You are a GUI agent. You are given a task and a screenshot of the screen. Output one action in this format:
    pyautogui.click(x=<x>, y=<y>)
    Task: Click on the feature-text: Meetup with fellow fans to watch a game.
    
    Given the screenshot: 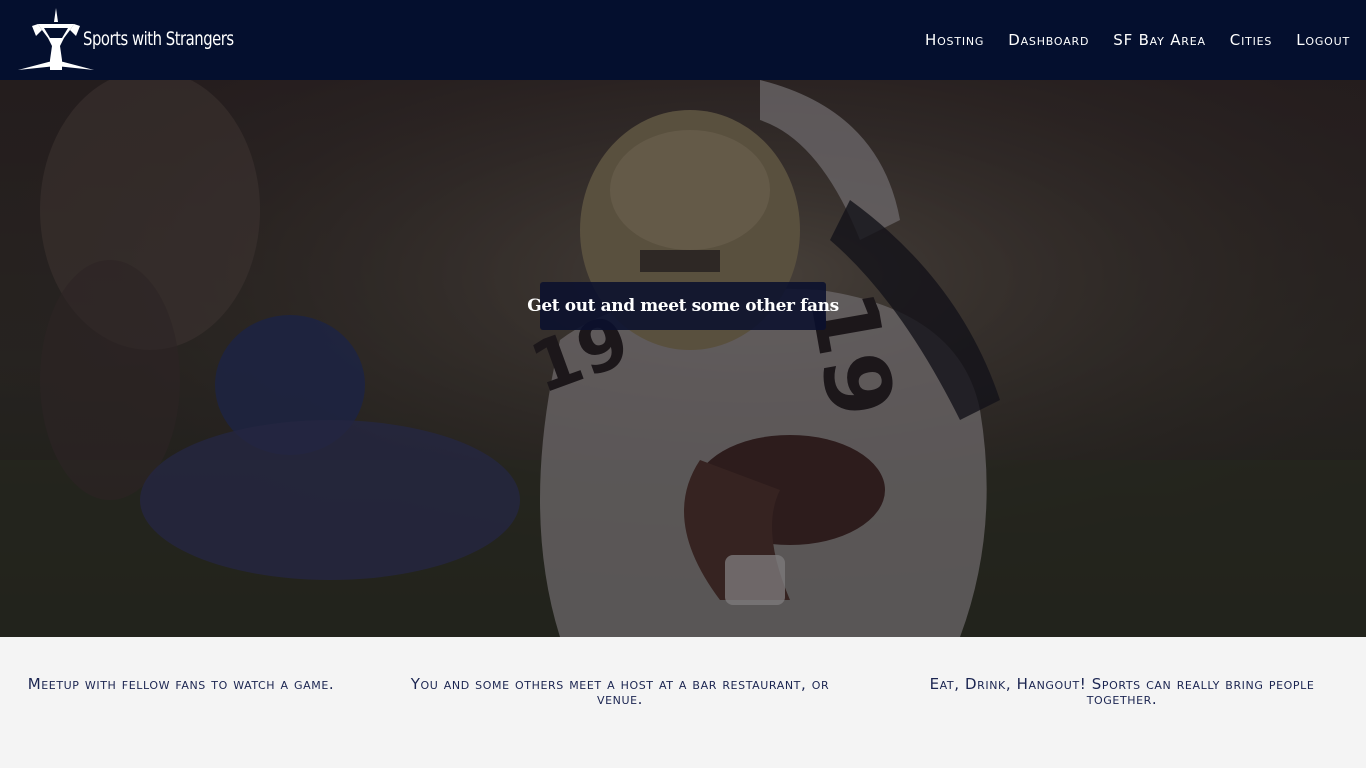 What is the action you would take?
    pyautogui.click(x=181, y=684)
    